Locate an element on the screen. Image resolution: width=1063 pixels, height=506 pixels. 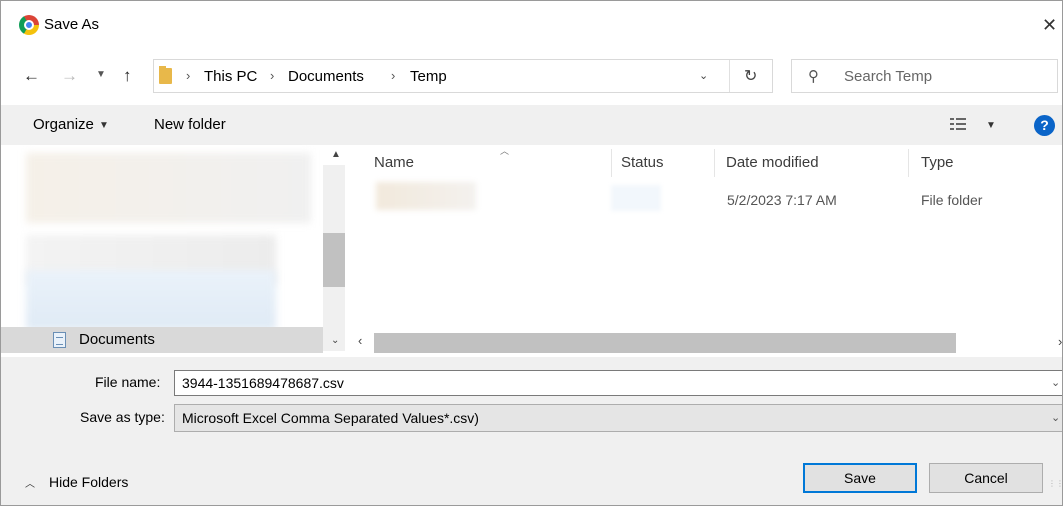
blurred-file-name is located at coordinates (426, 196).